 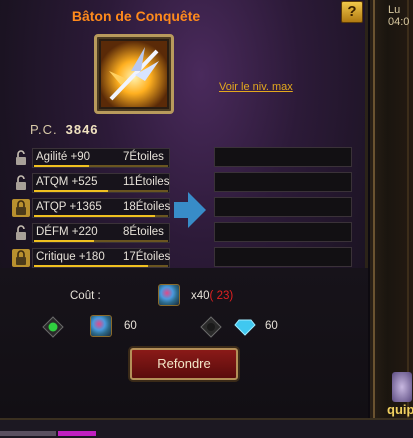 What do you see at coordinates (69, 207) in the screenshot?
I see `stat-name: ATQP +1365` at bounding box center [69, 207].